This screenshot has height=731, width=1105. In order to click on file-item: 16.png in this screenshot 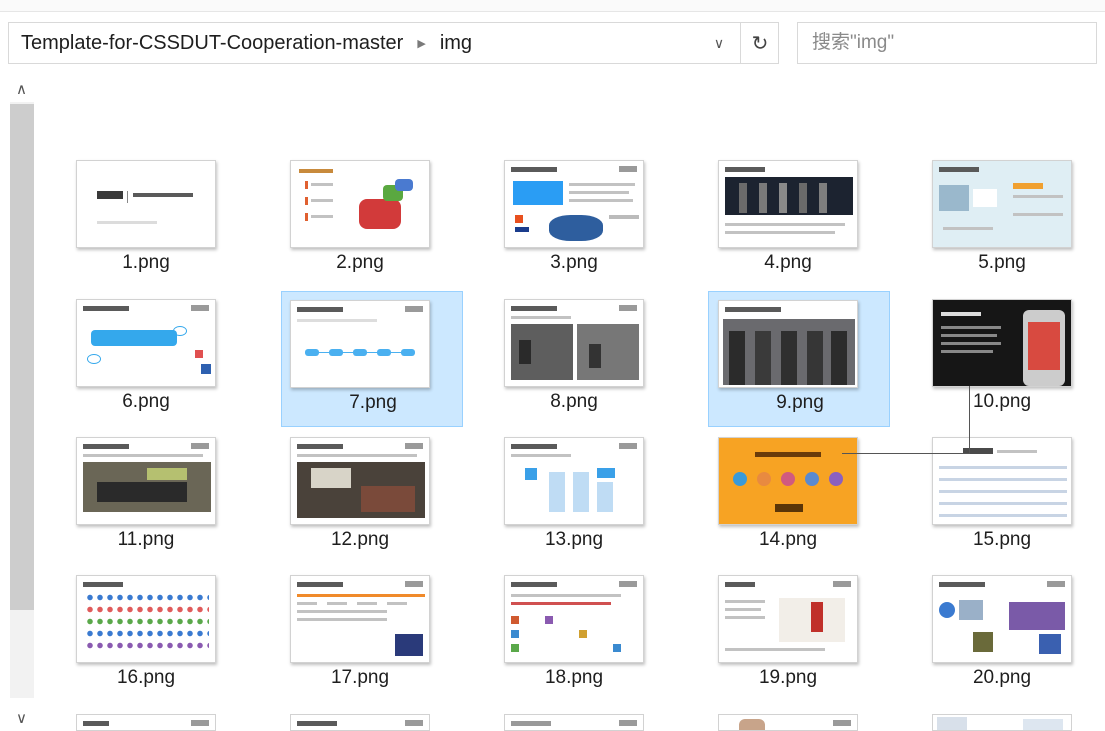, I will do `click(146, 635)`.